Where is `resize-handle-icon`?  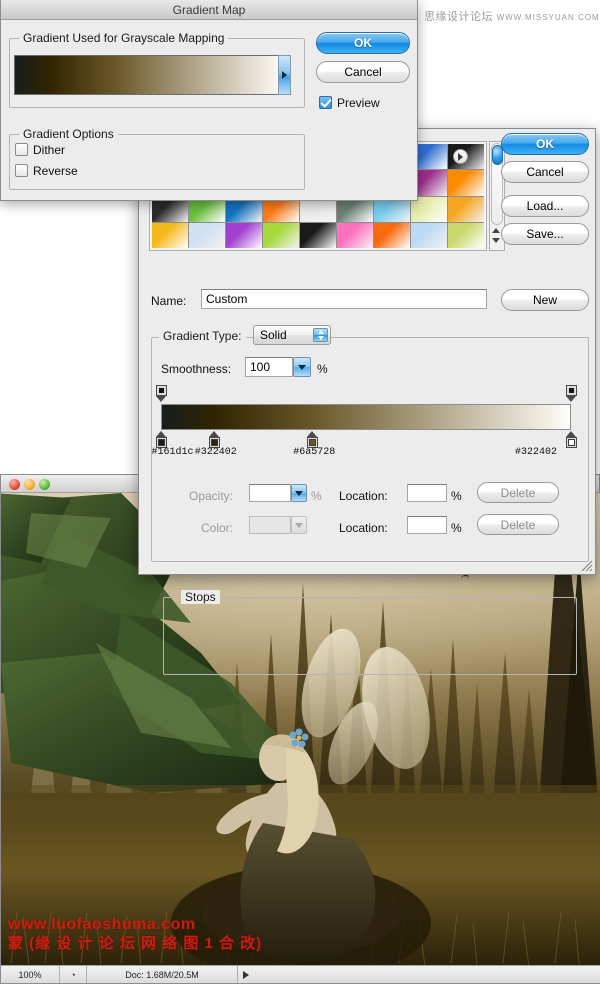
resize-handle-icon is located at coordinates (586, 565).